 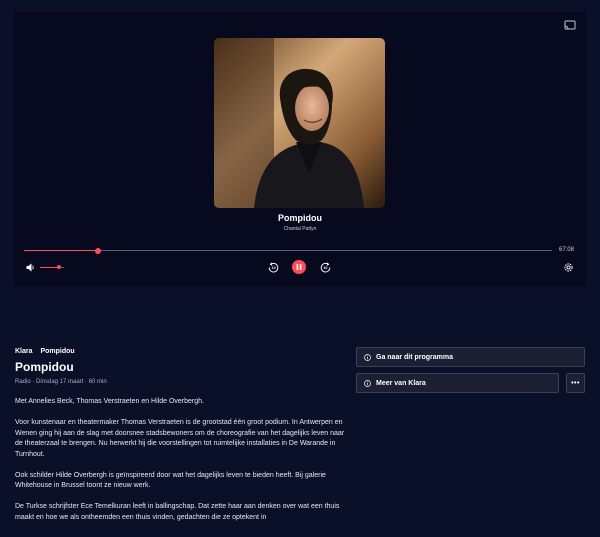 I want to click on track-title: Pompidou, so click(x=300, y=218).